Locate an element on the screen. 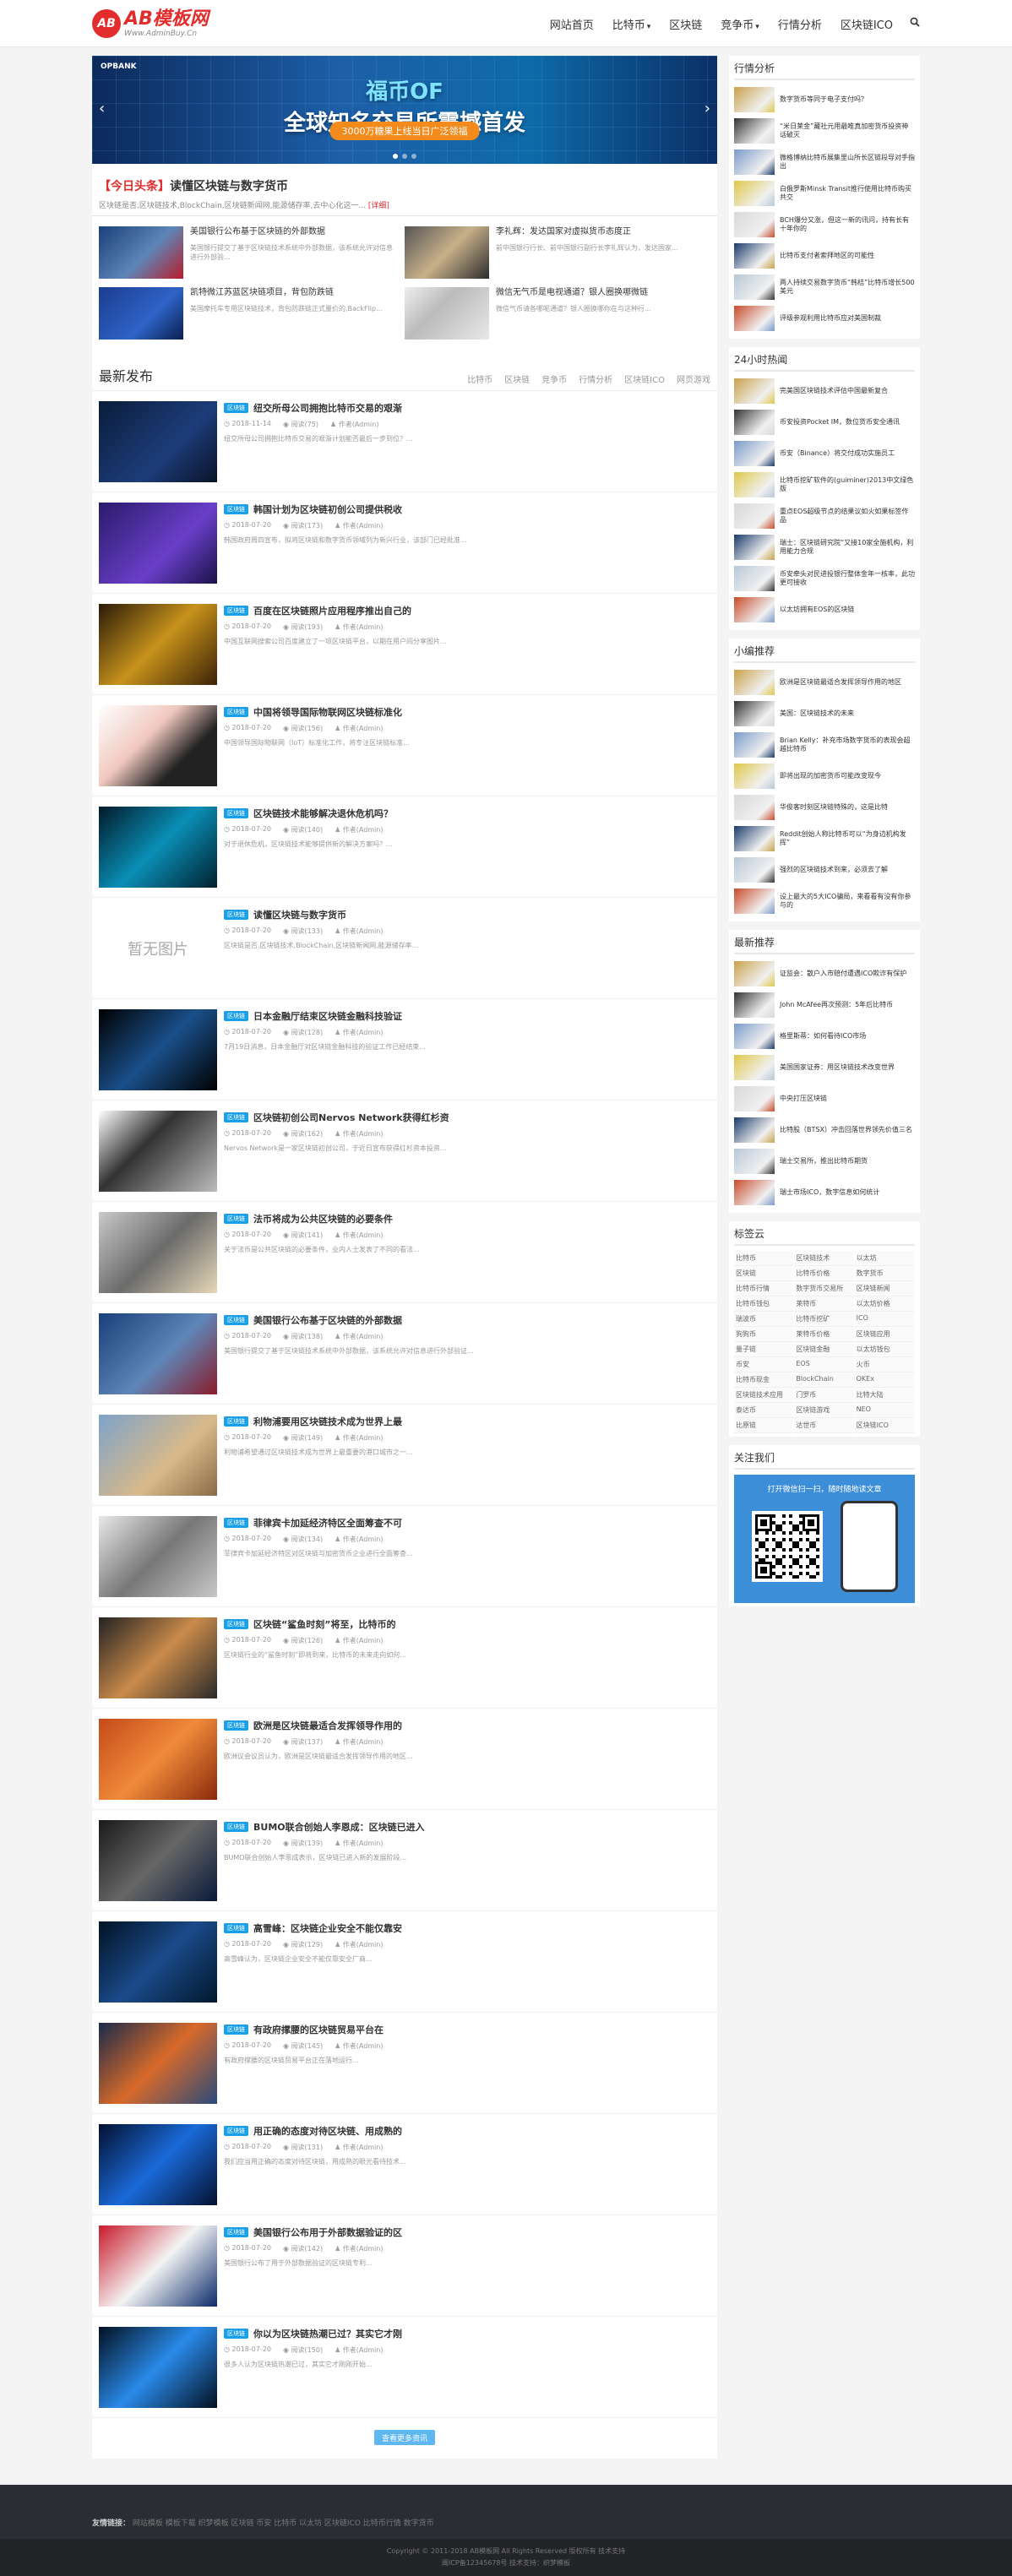  tab-games: 网页游戏 is located at coordinates (693, 378).